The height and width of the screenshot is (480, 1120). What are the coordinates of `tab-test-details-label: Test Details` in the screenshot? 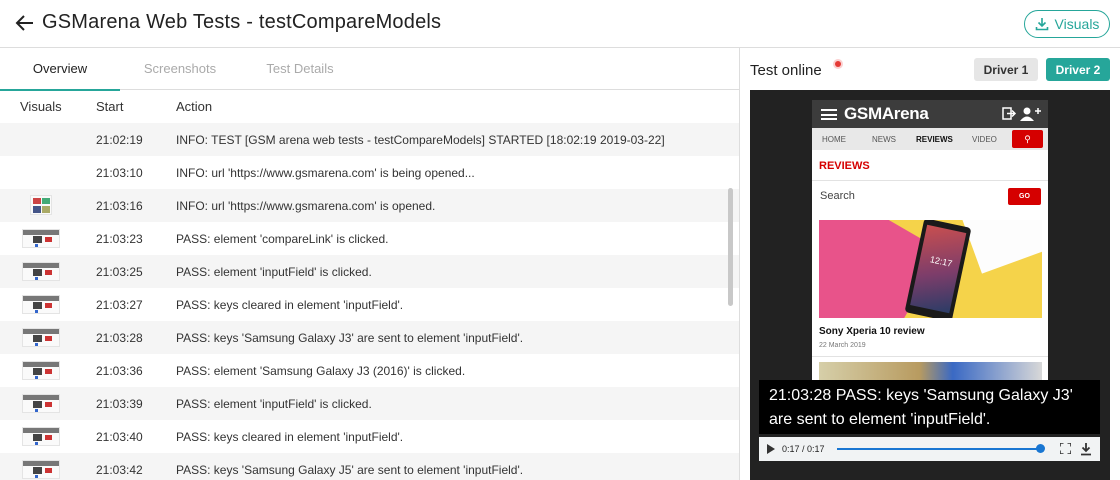 It's located at (300, 68).